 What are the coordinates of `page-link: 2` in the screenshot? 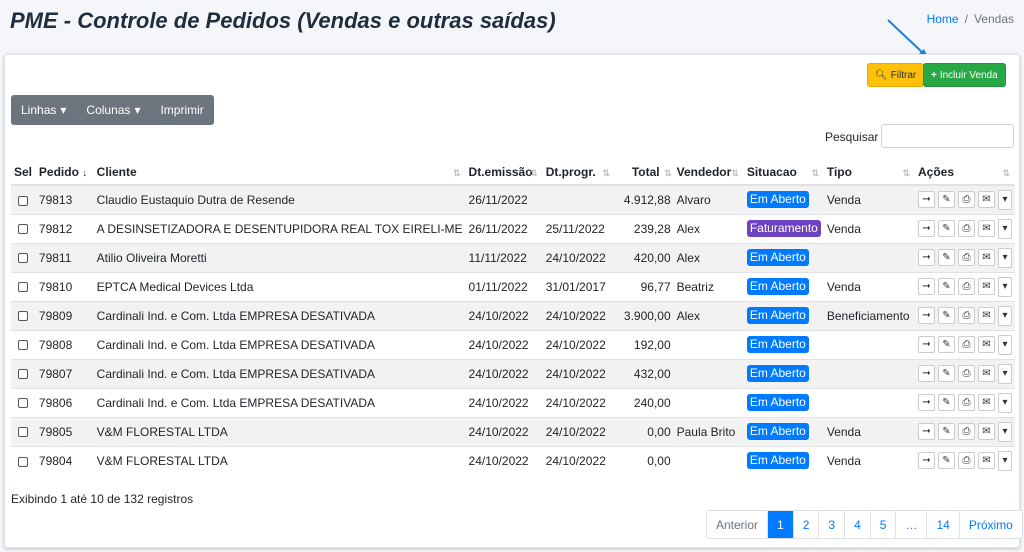 It's located at (805, 524).